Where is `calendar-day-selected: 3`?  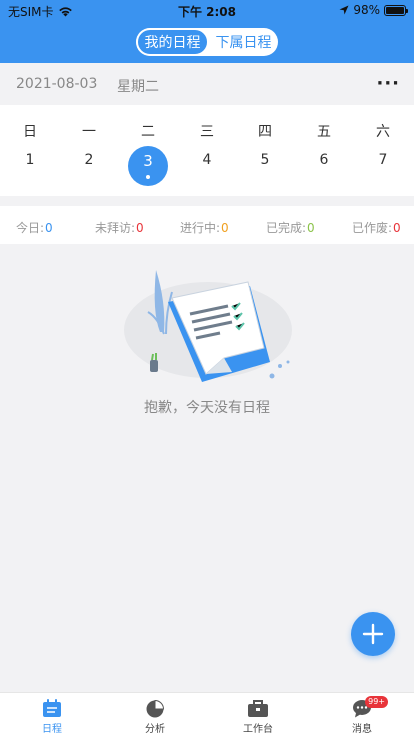
calendar-day-selected: 3 is located at coordinates (148, 166).